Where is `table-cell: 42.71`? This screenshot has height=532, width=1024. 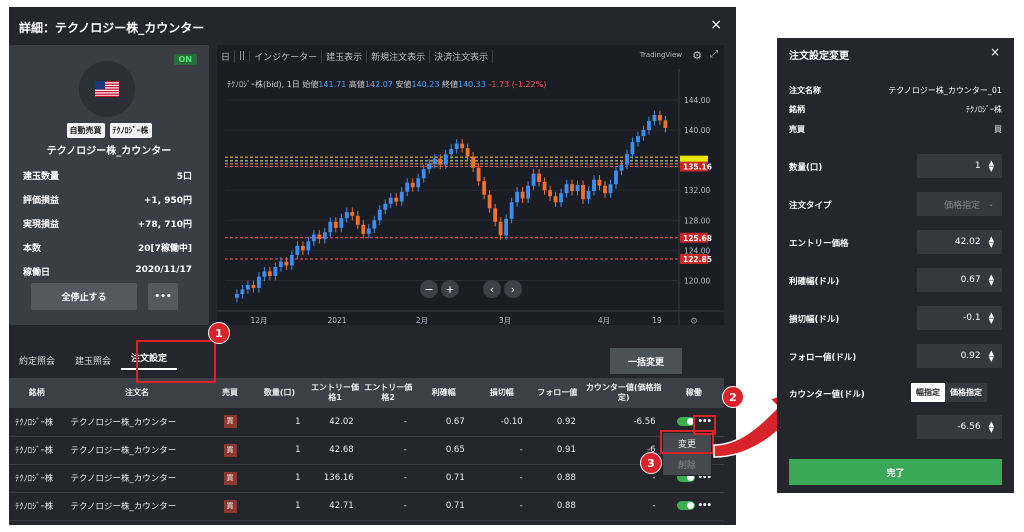 table-cell: 42.71 is located at coordinates (335, 506).